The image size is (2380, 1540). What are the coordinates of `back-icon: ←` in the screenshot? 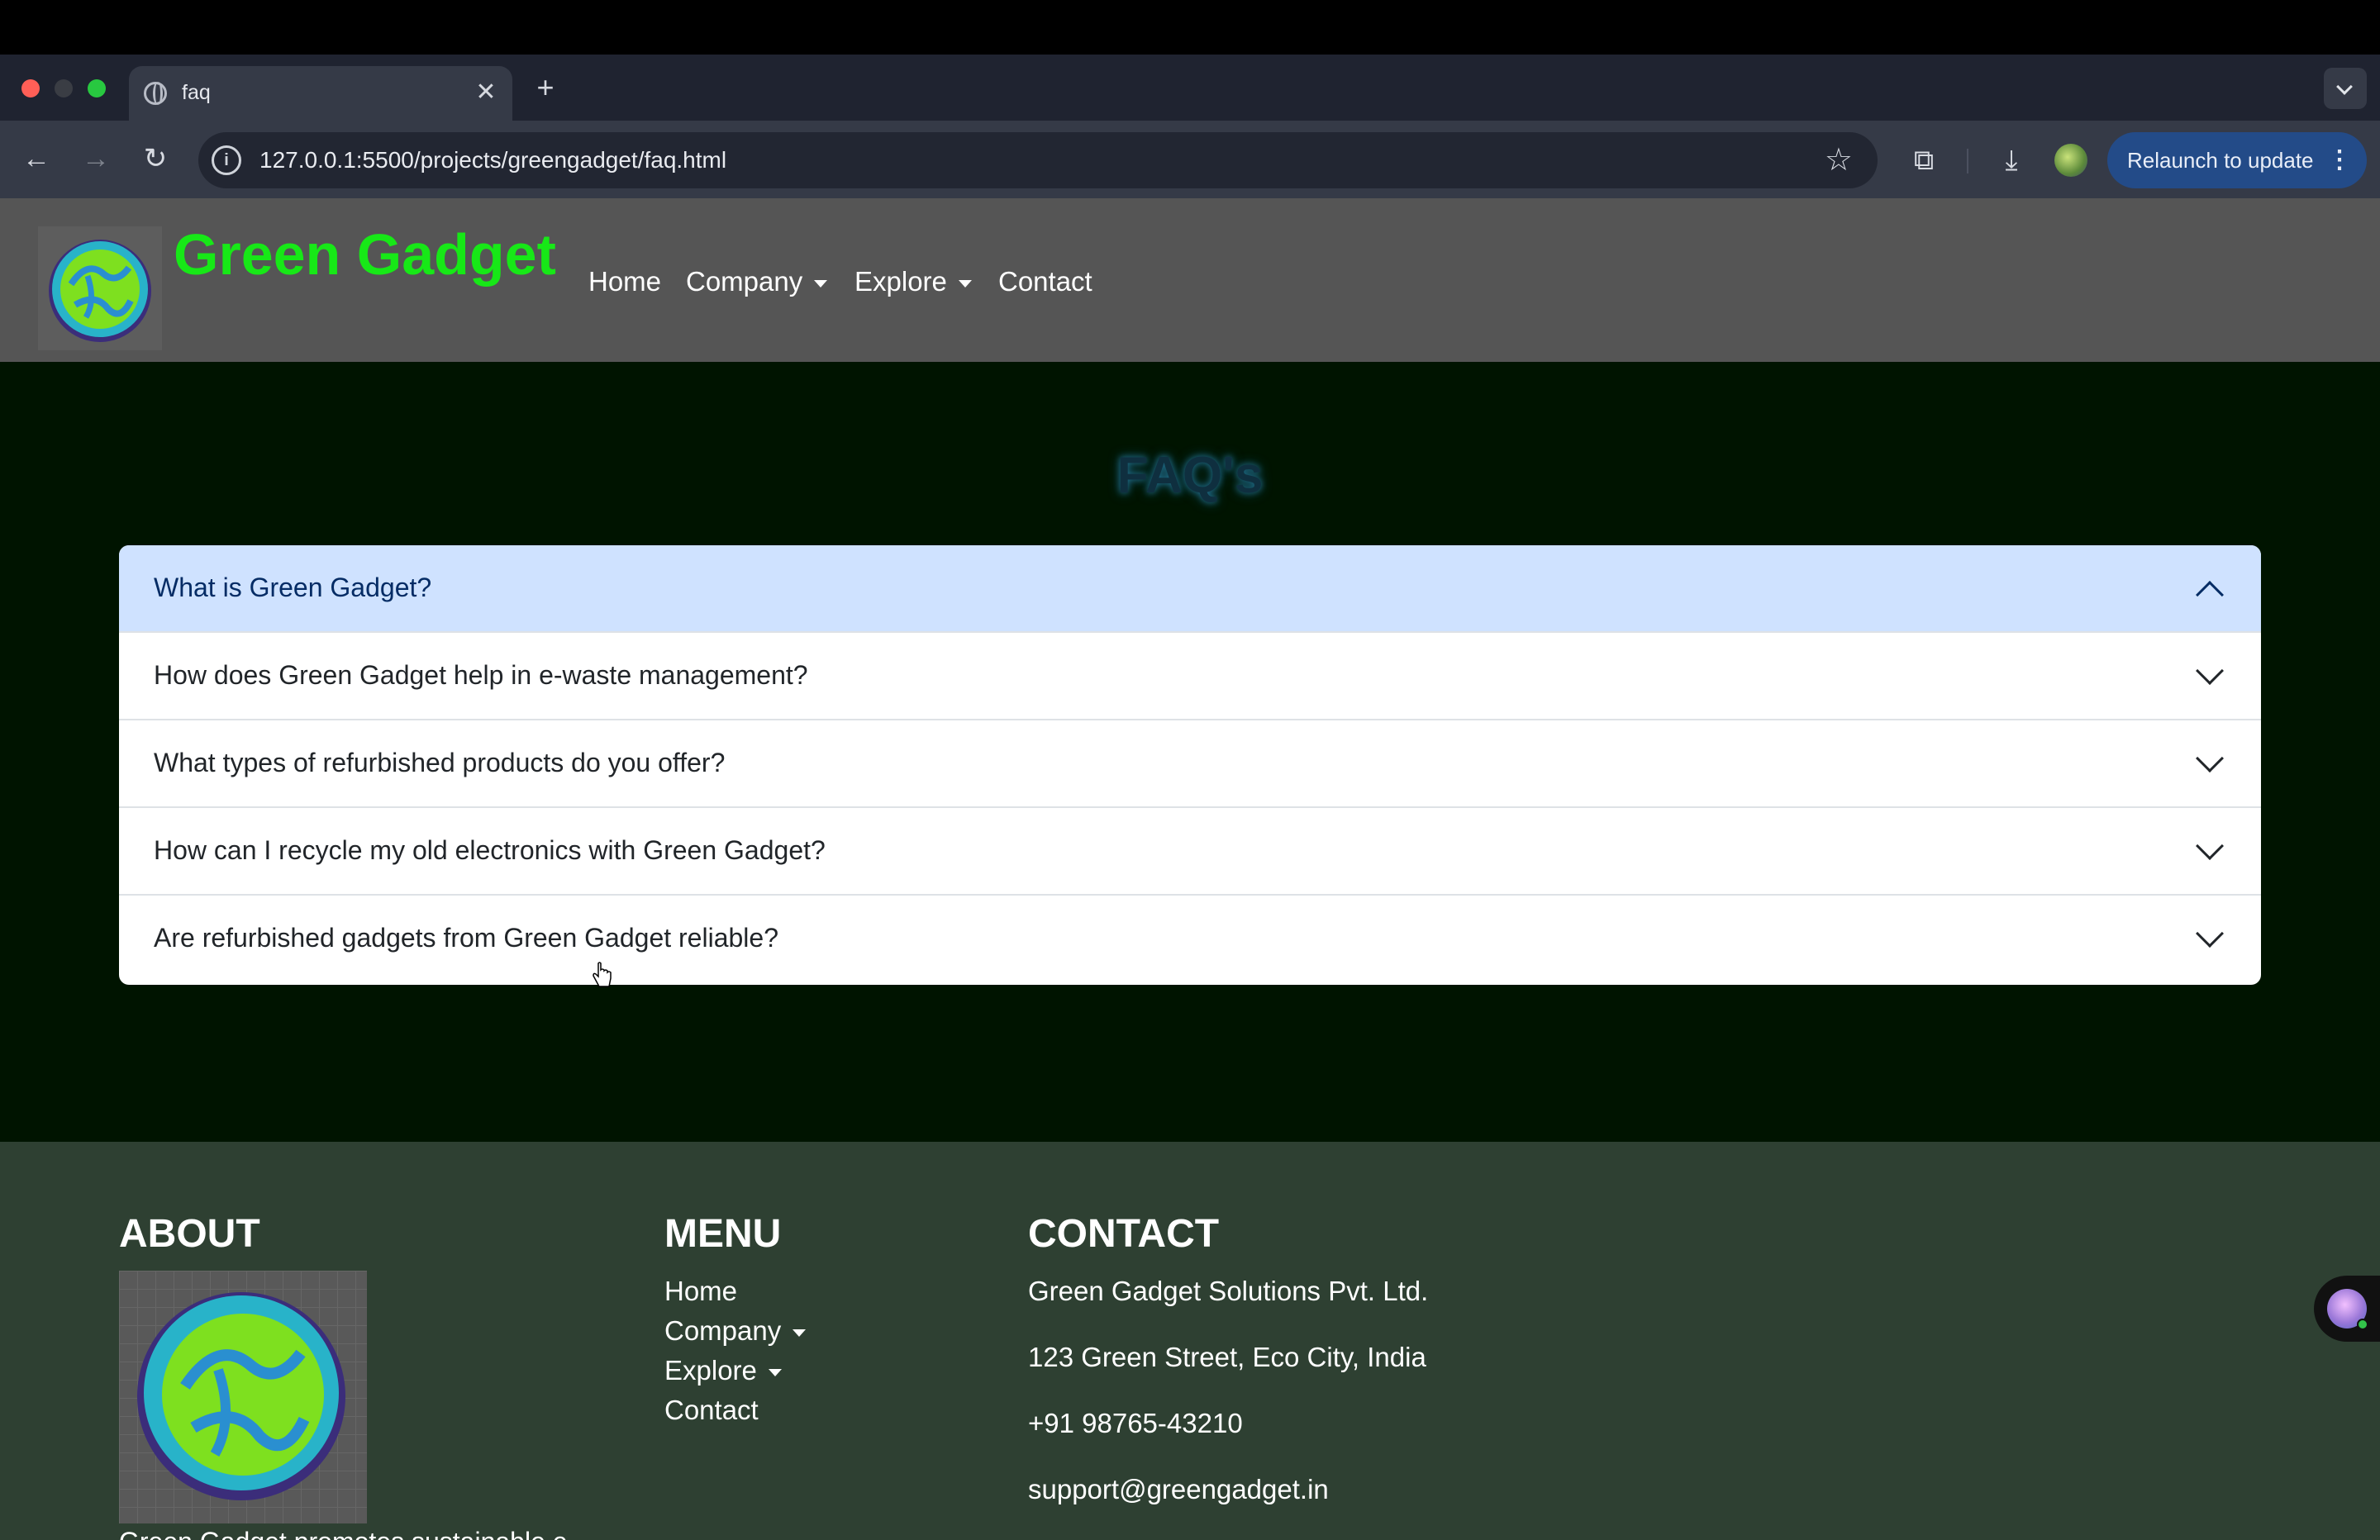 It's located at (36, 158).